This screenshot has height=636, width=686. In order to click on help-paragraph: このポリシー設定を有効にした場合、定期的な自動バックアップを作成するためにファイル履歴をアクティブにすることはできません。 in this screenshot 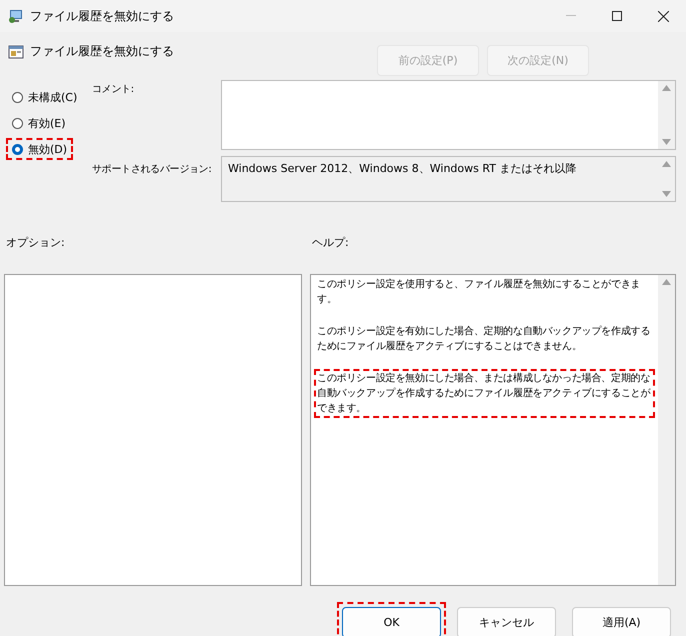, I will do `click(484, 339)`.